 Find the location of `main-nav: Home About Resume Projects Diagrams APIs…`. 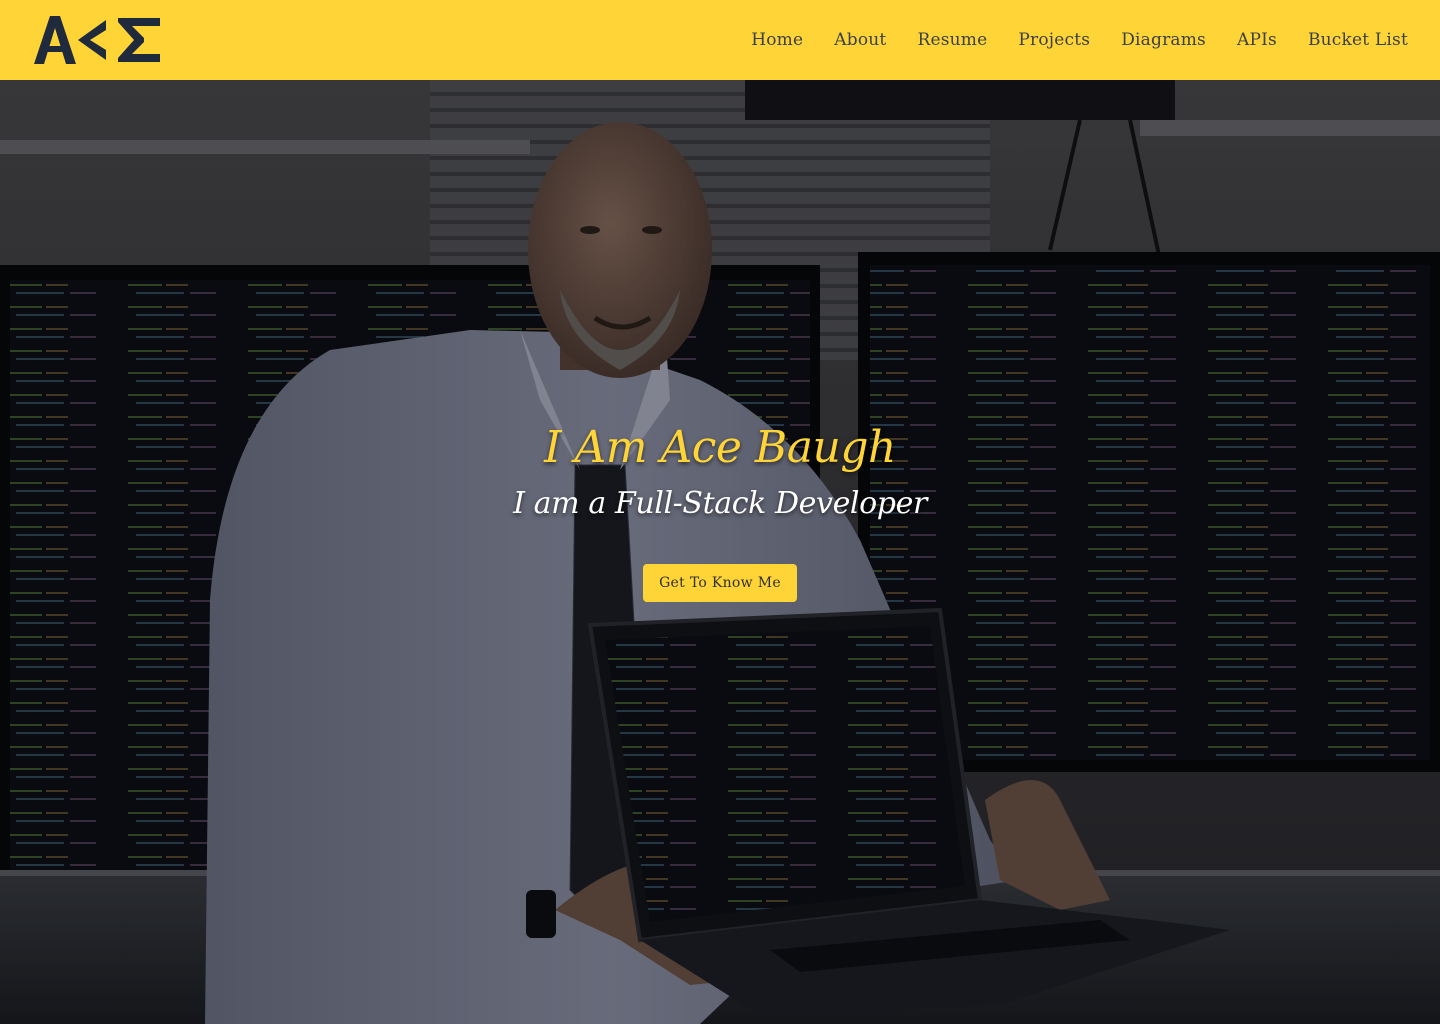

main-nav: Home About Resume Projects Diagrams APIs… is located at coordinates (1079, 40).